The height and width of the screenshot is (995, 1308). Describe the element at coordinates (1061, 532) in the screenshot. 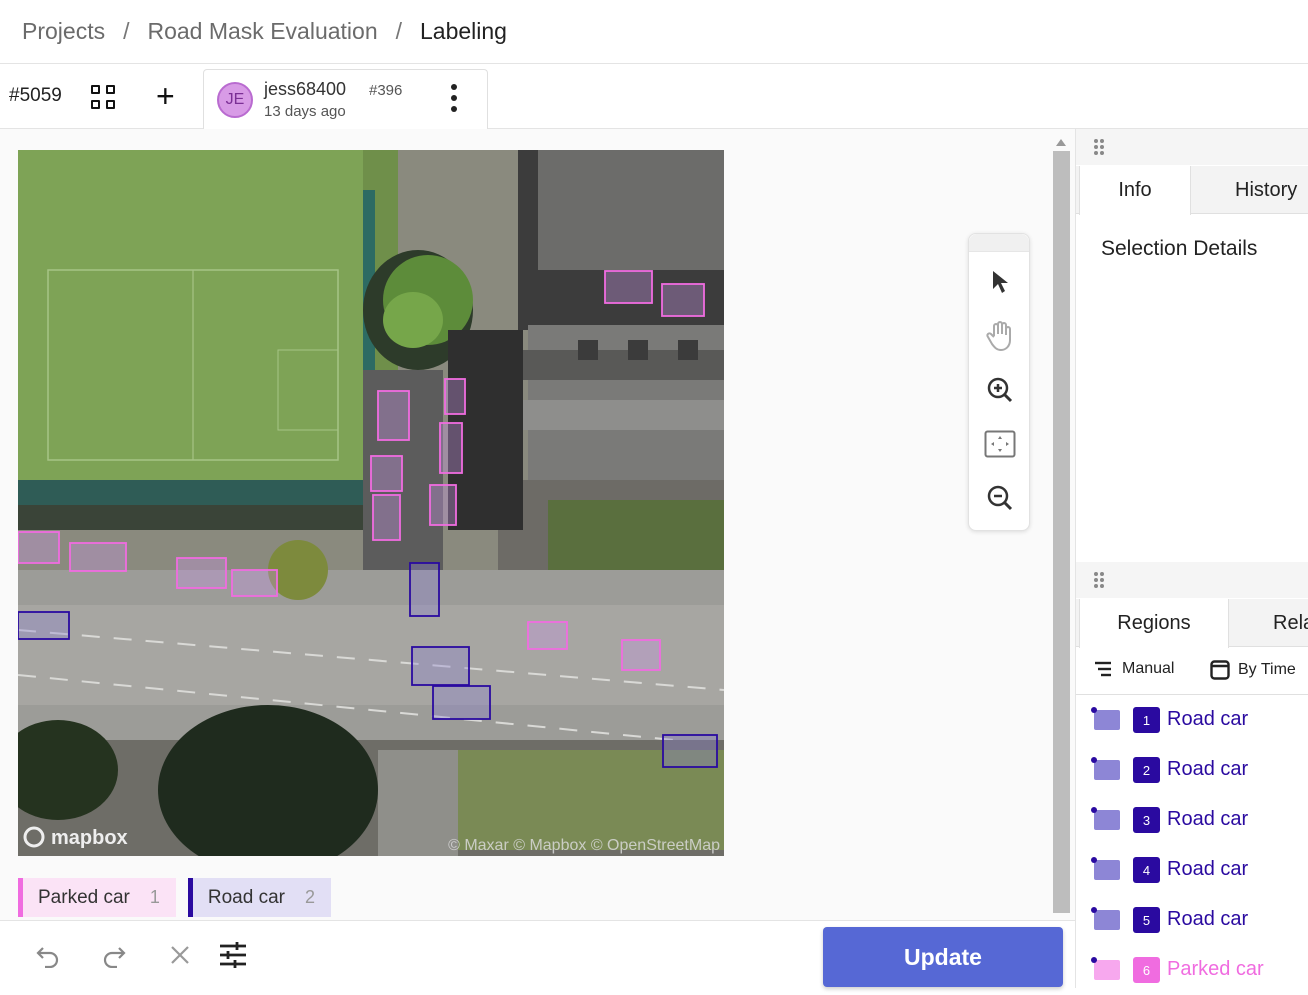

I see `scroll-thumb` at that location.